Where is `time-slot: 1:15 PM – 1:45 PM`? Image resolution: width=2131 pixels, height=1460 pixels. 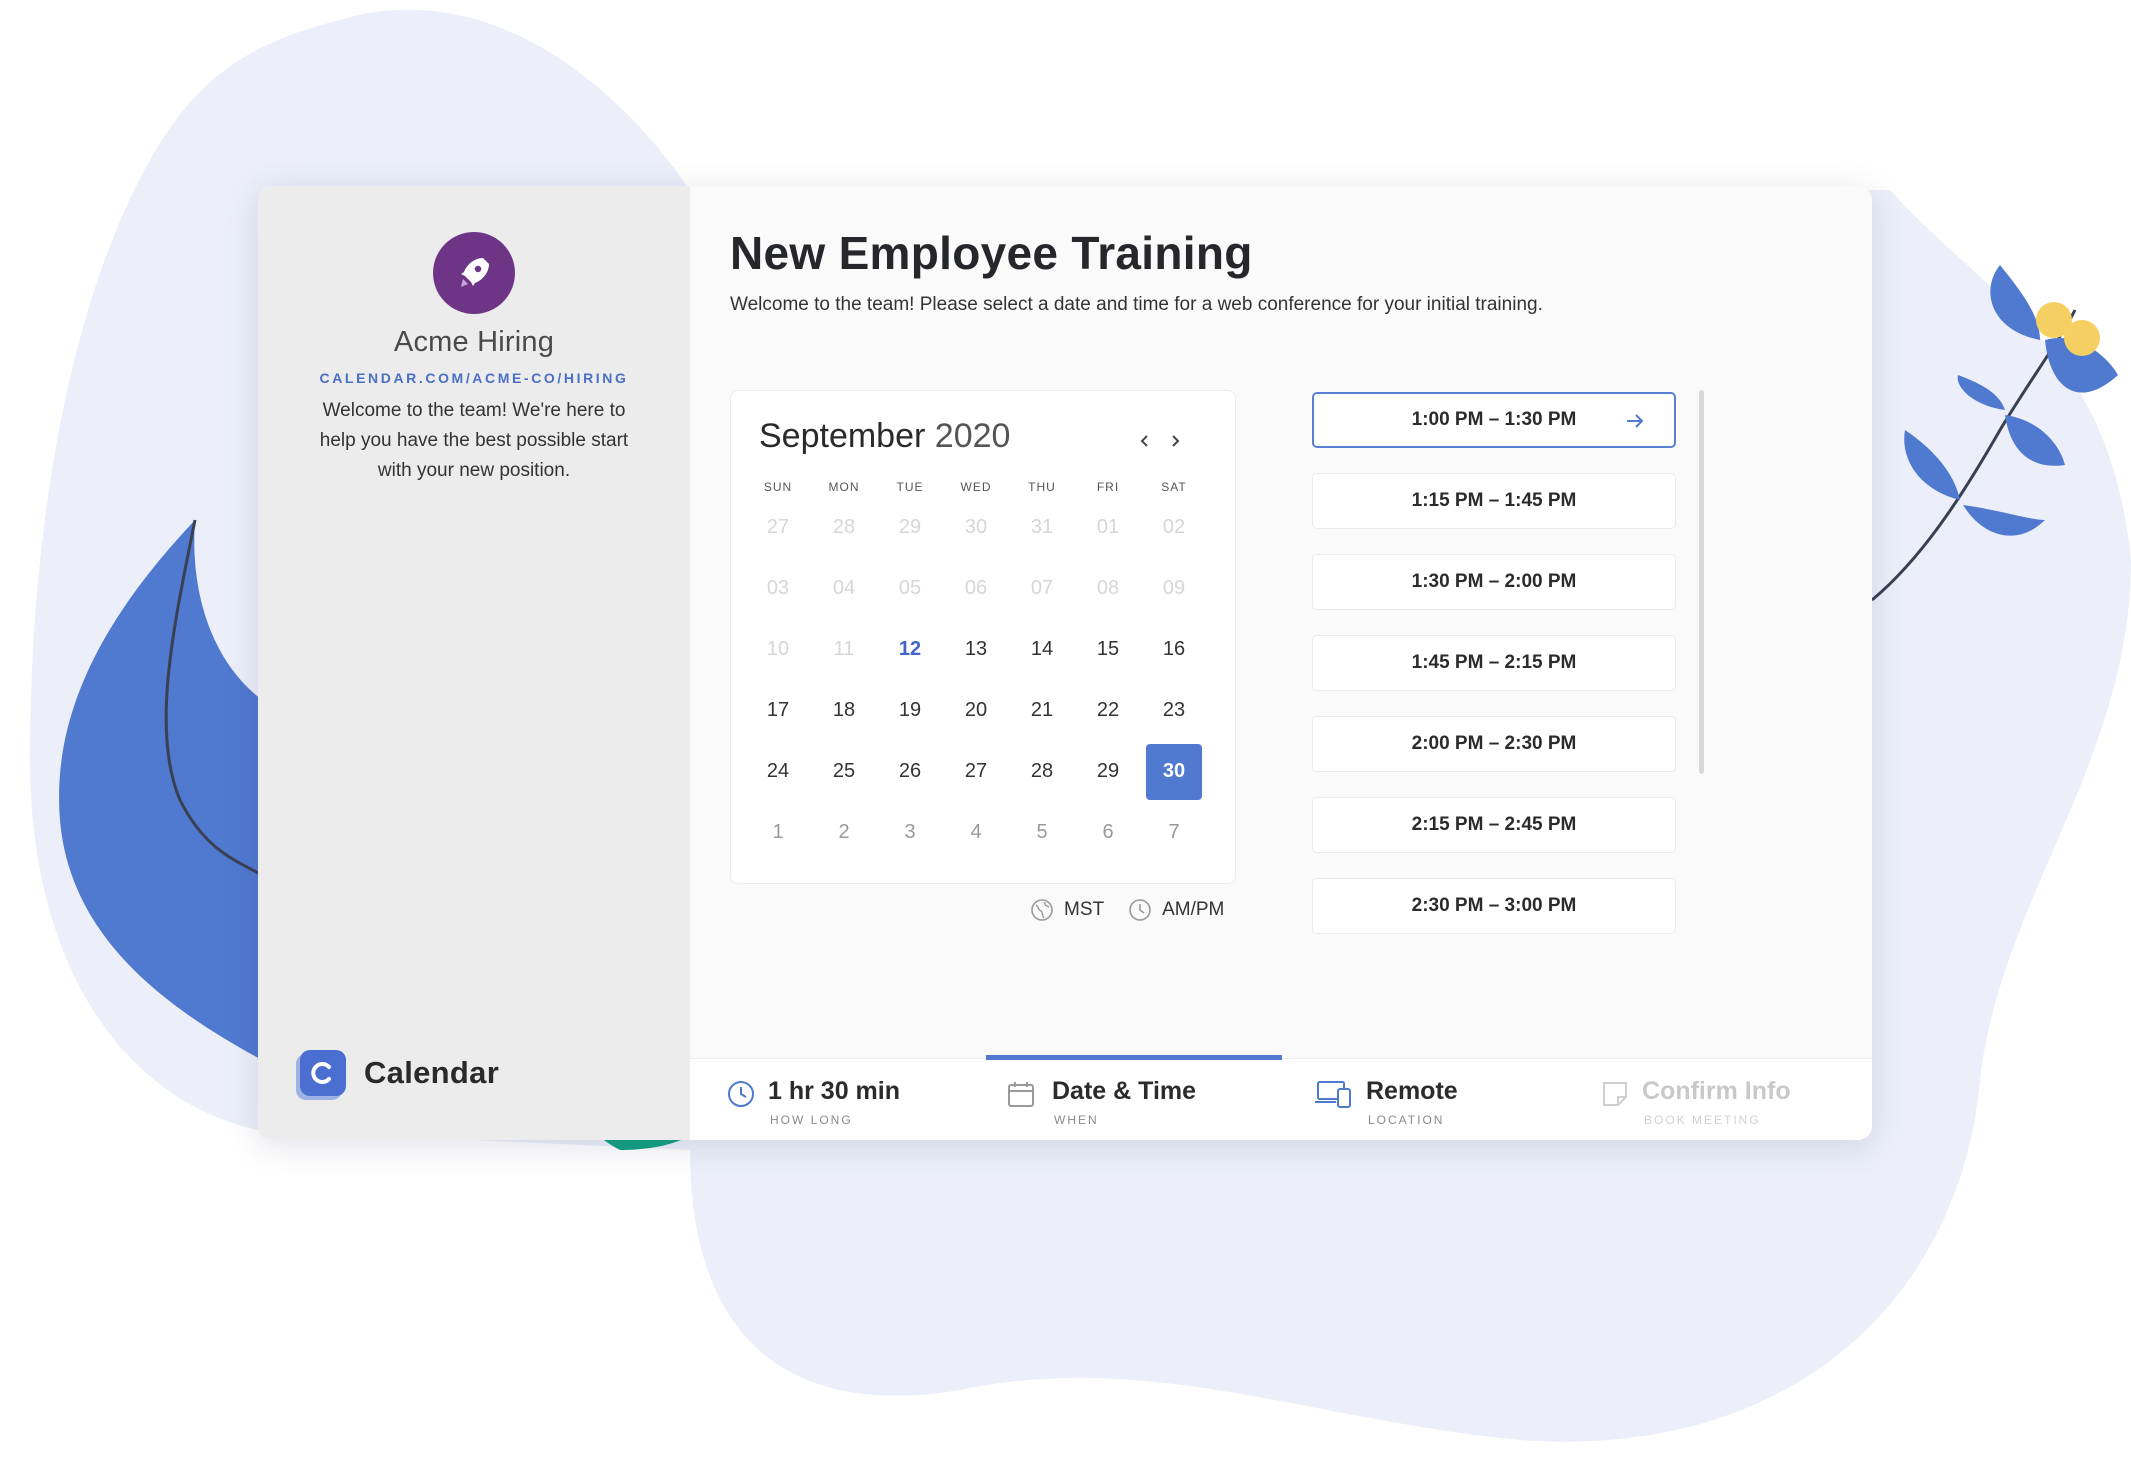 time-slot: 1:15 PM – 1:45 PM is located at coordinates (1494, 501).